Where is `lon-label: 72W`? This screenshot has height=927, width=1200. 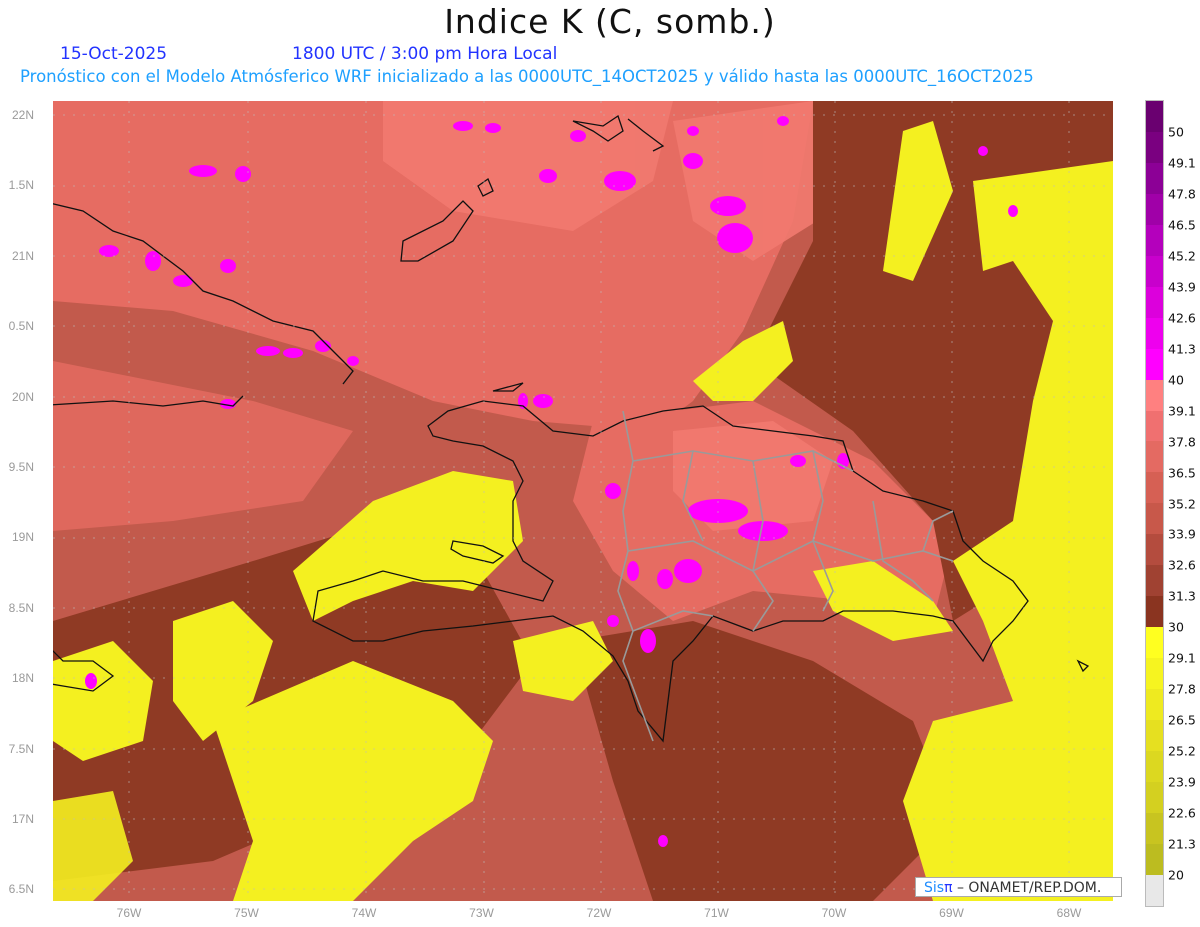
lon-label: 72W is located at coordinates (599, 913).